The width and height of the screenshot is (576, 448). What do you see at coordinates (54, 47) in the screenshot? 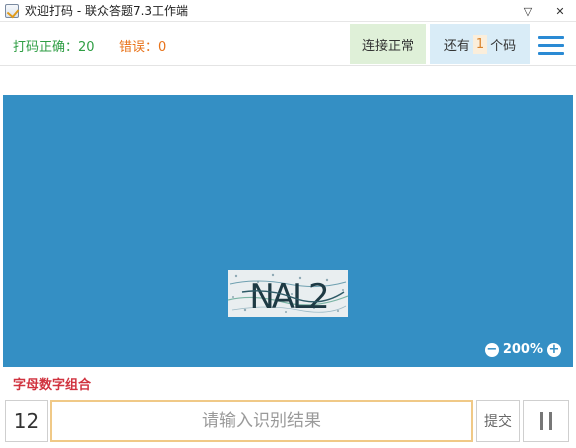
I see `correct-count: 打码正确：20` at bounding box center [54, 47].